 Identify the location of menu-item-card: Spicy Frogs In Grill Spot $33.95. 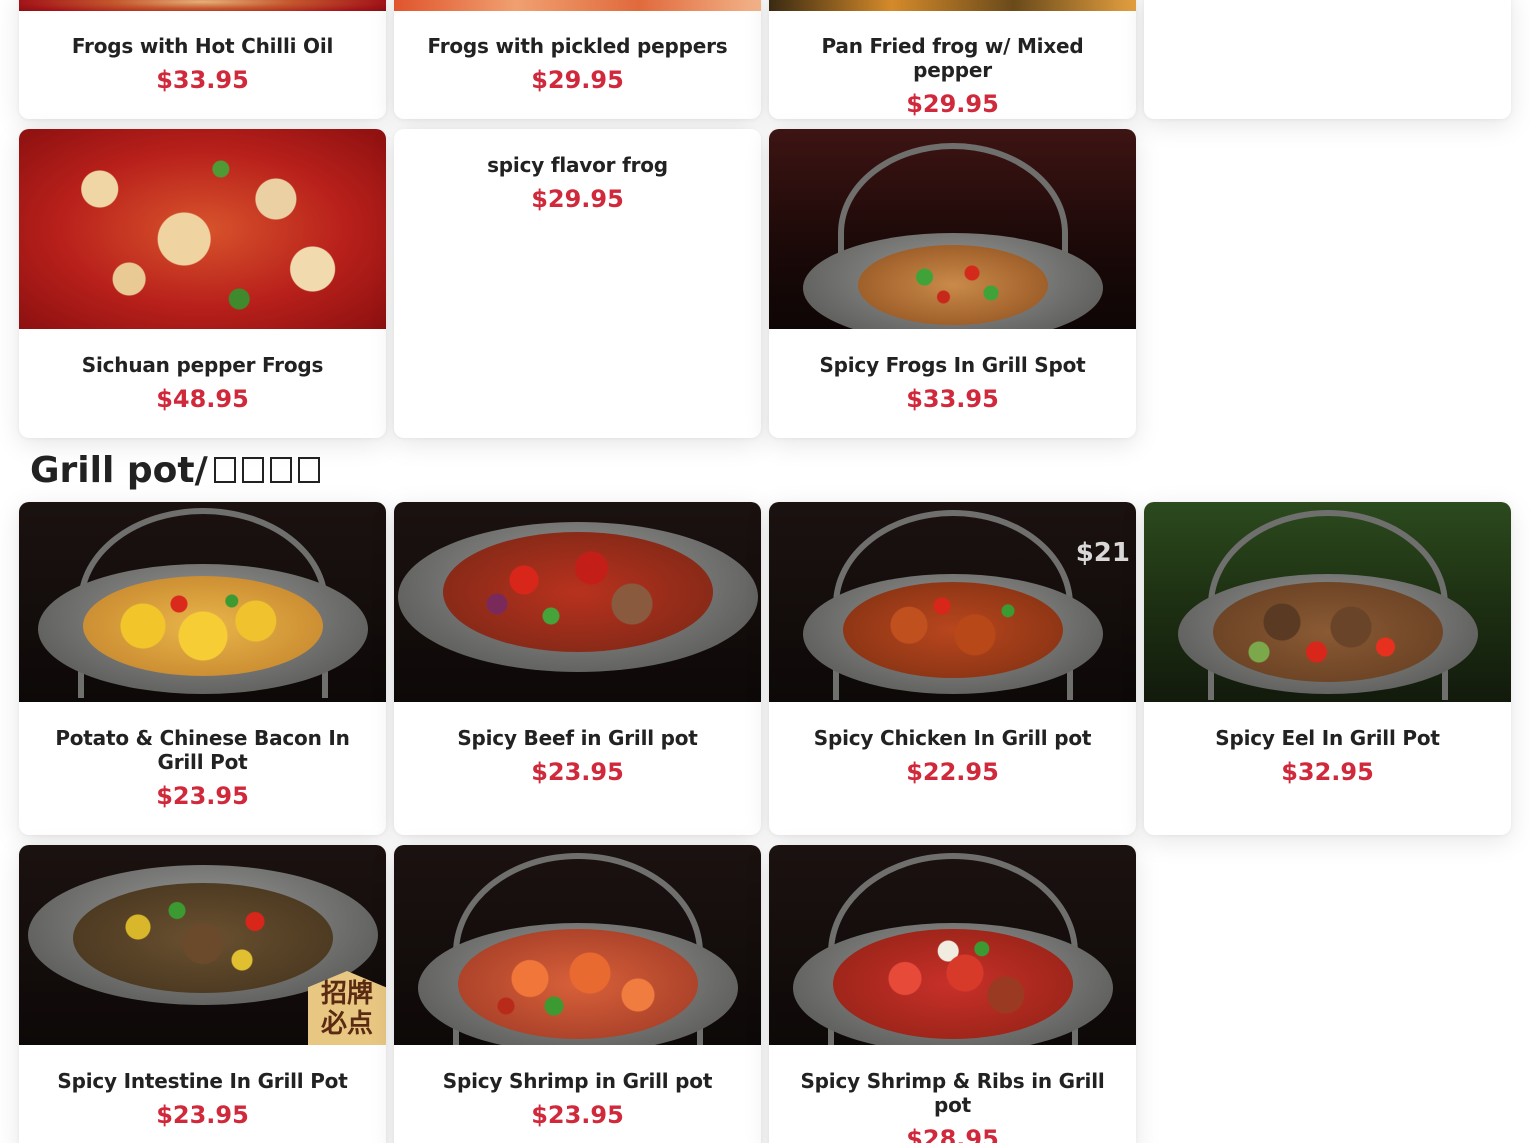
(952, 283).